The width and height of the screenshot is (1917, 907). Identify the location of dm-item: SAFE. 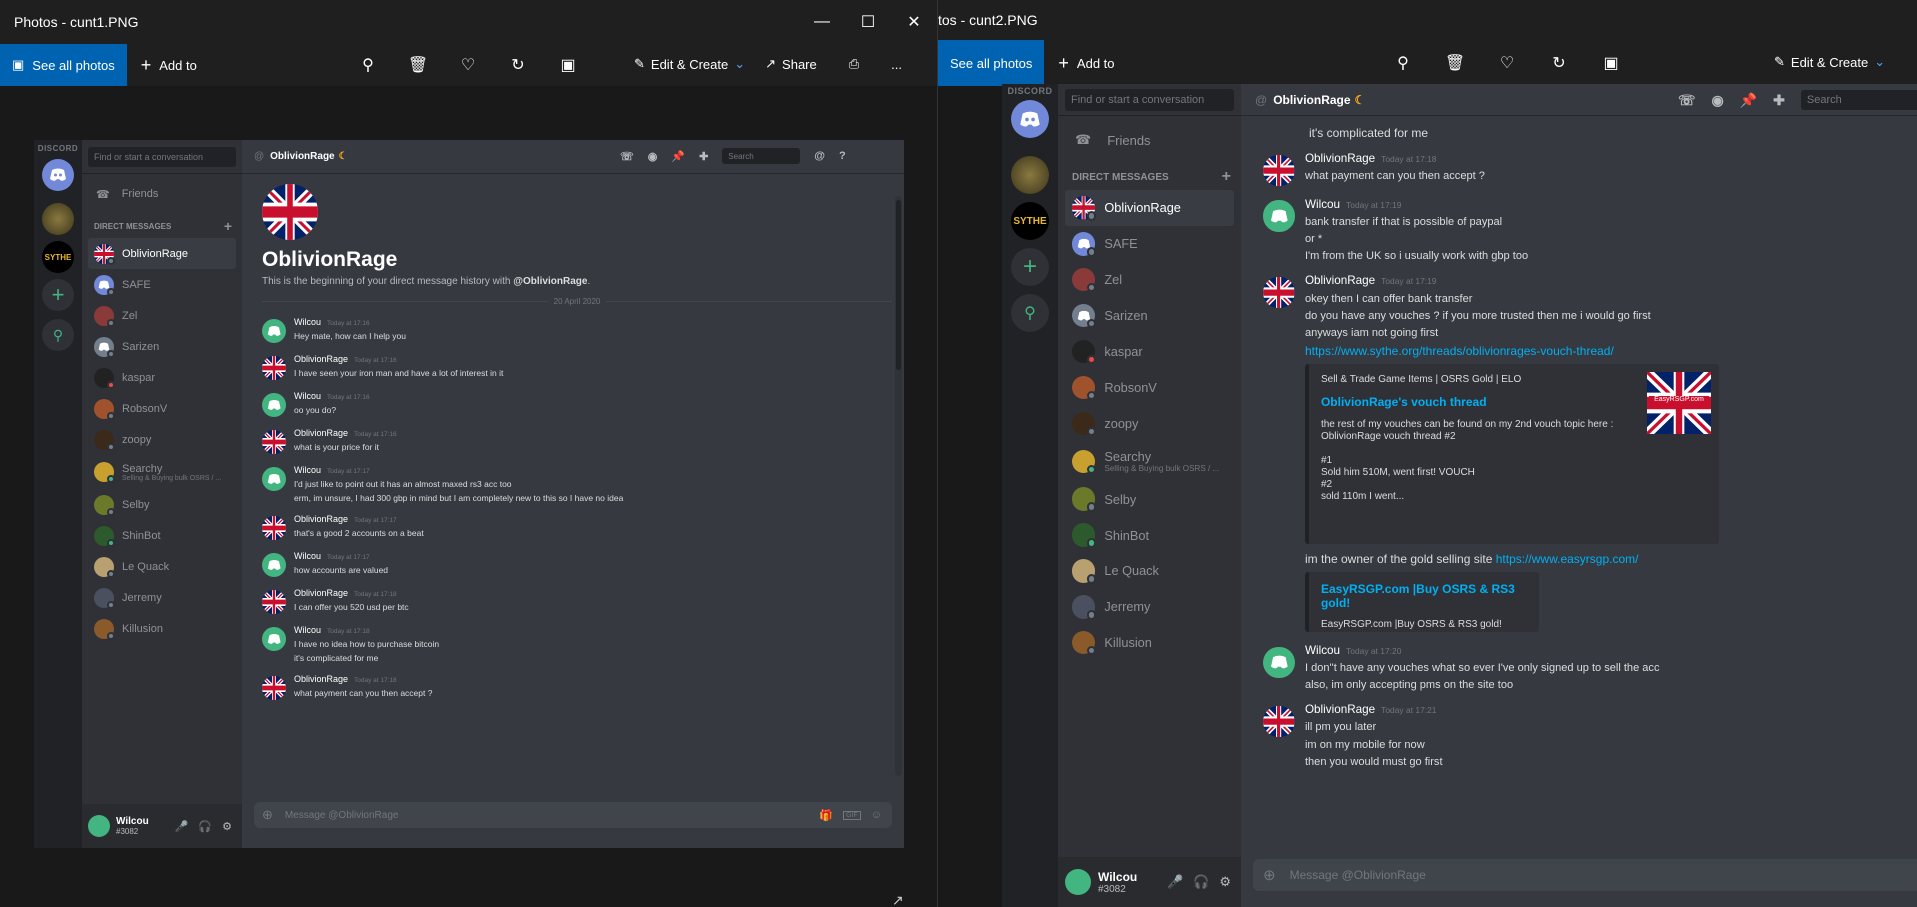
(1149, 244).